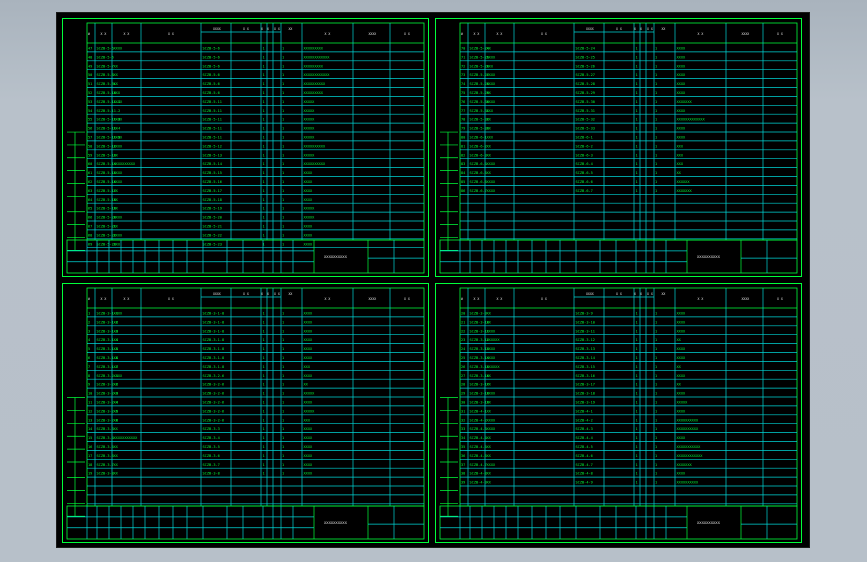  I want to click on table-cell: 37, so click(463, 465).